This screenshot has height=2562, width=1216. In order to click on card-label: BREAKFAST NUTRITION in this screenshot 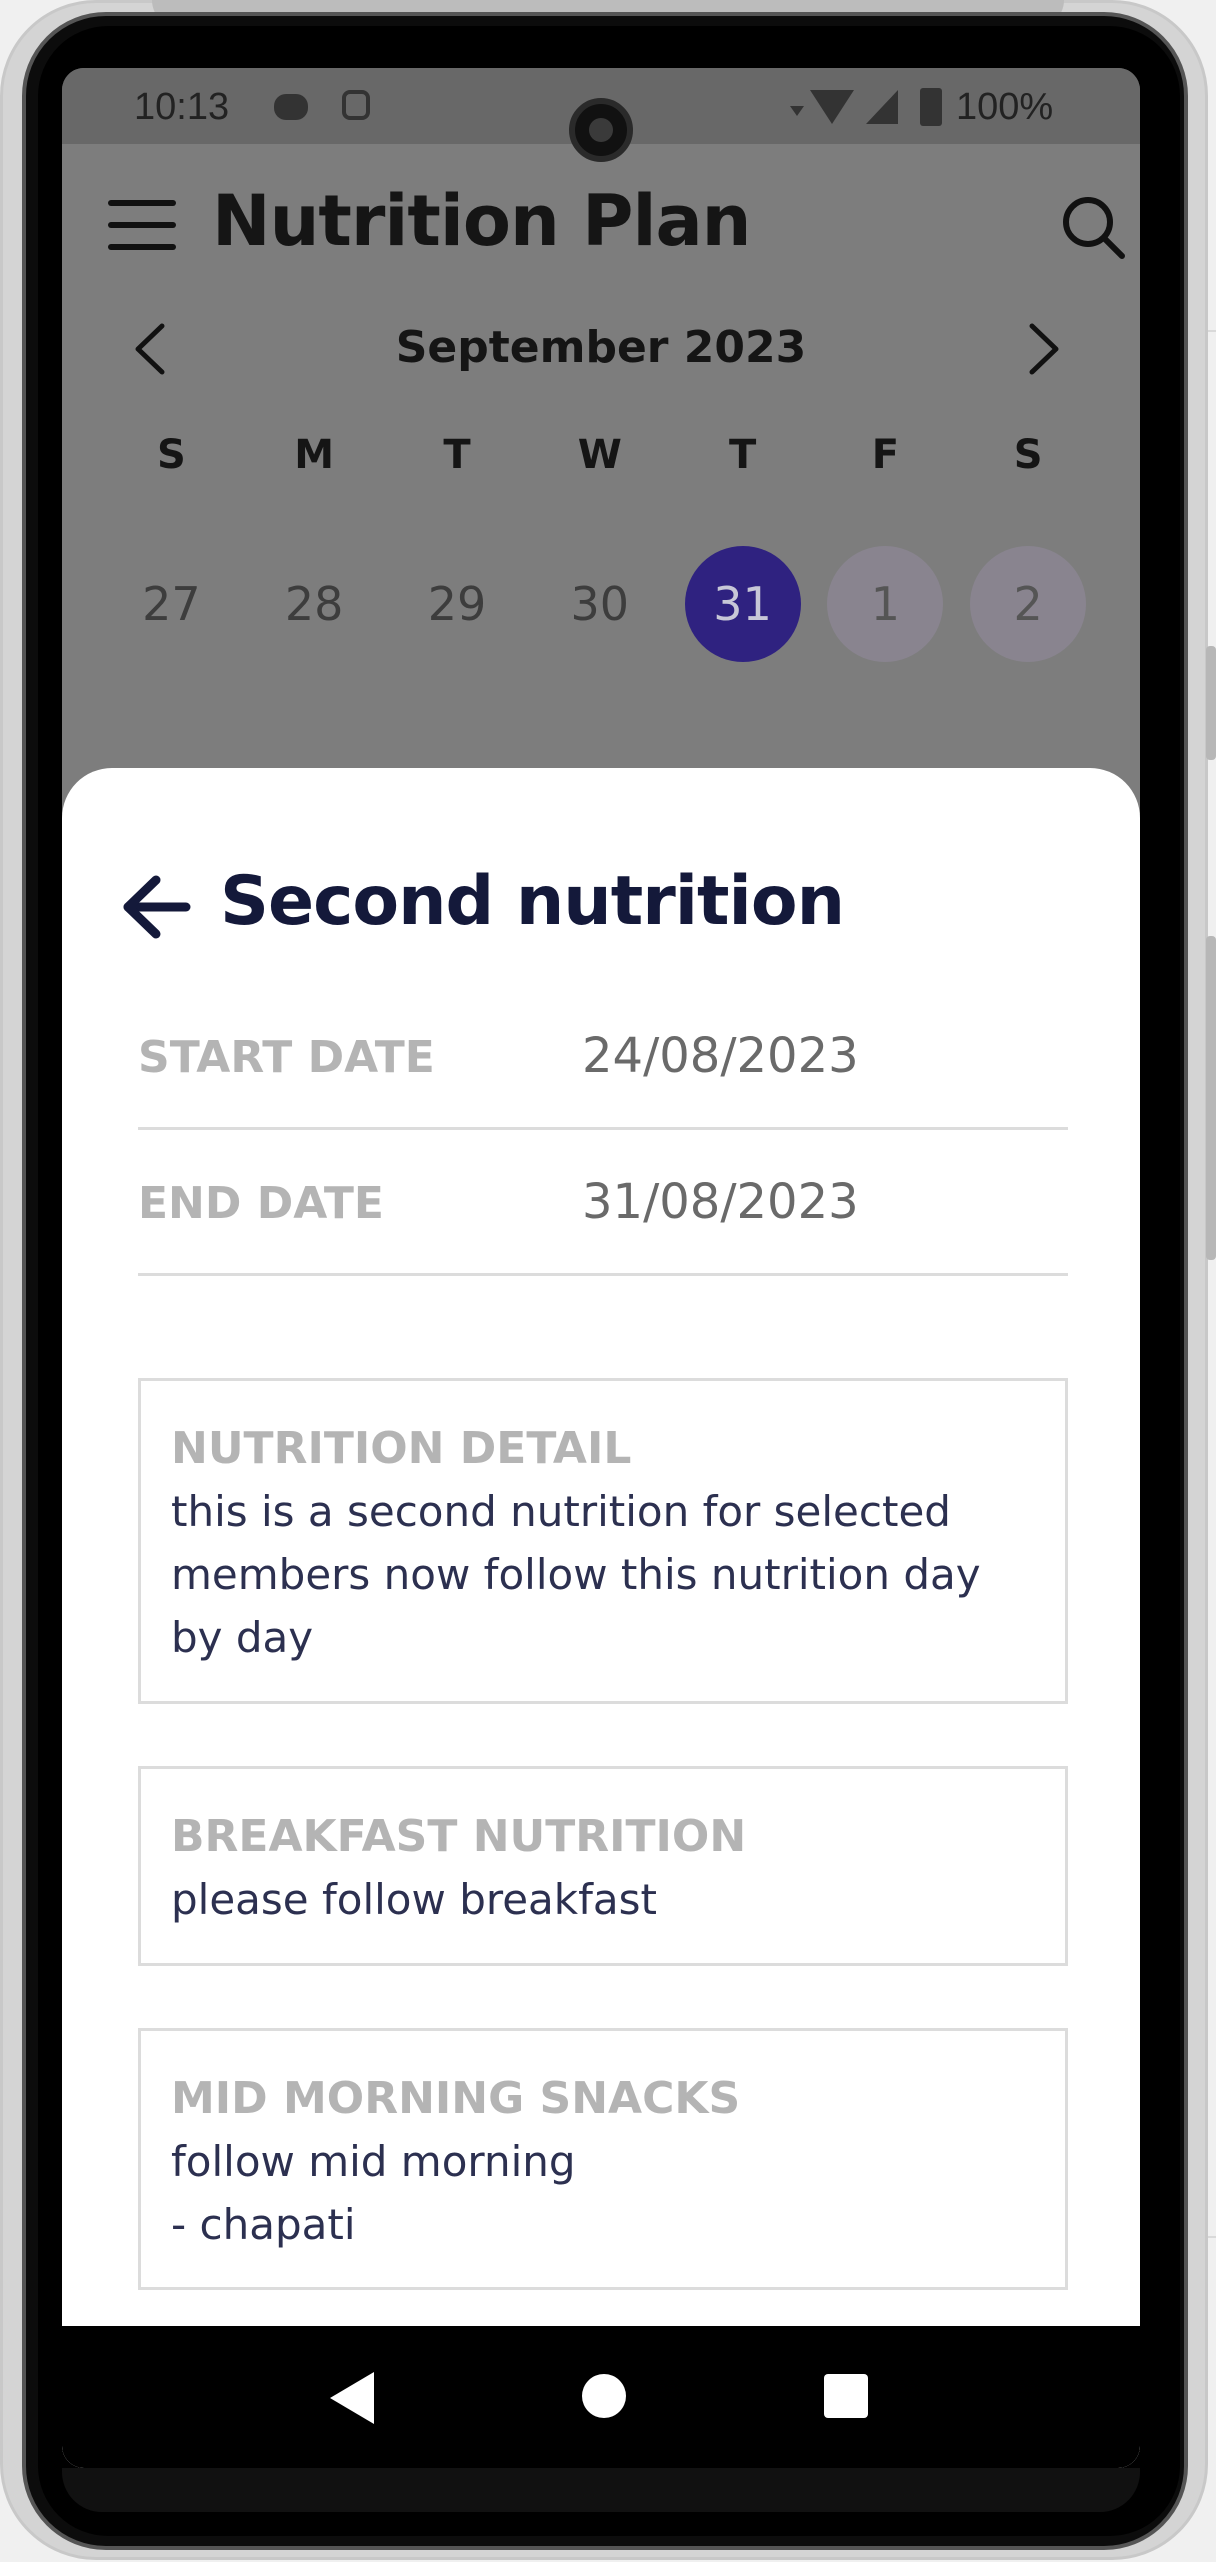, I will do `click(459, 1836)`.